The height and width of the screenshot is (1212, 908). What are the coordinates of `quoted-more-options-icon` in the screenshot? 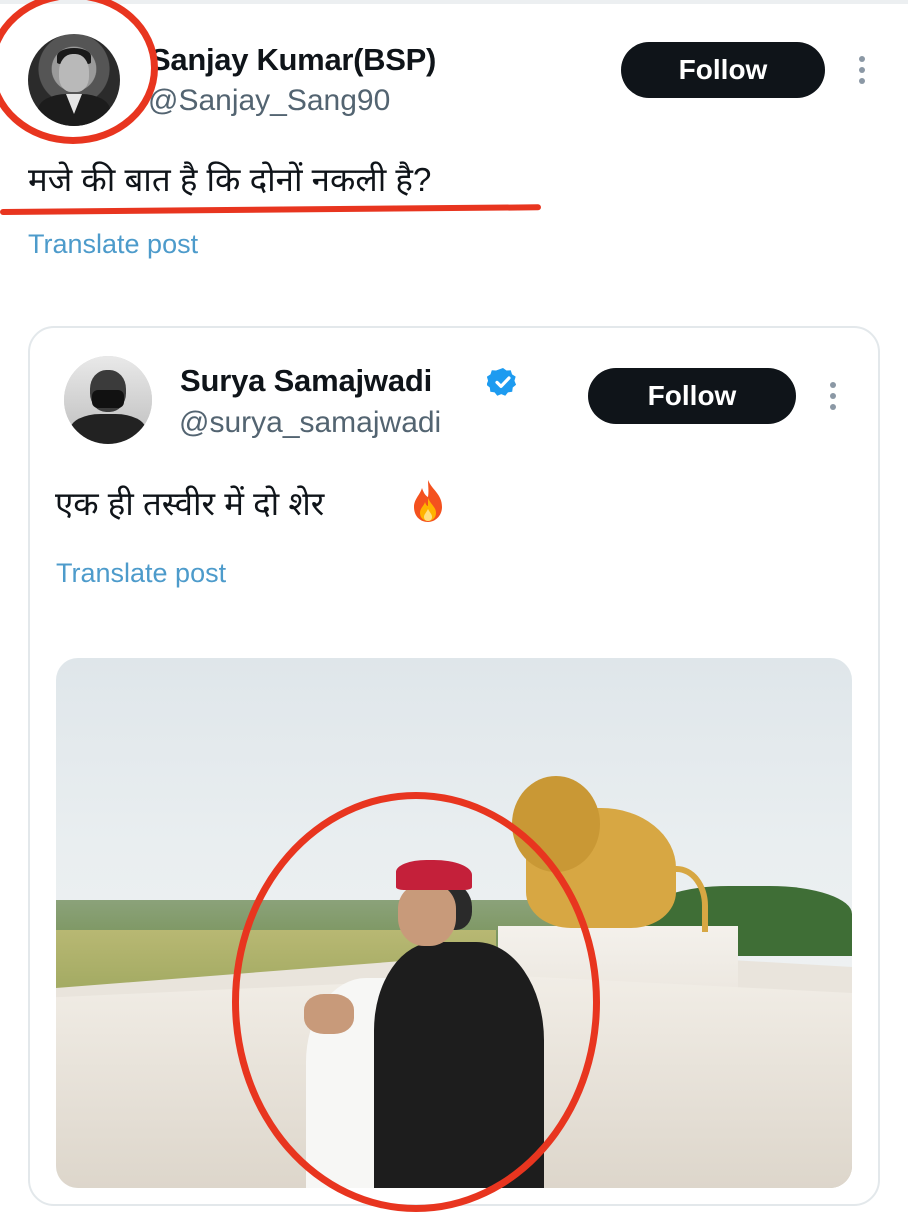 It's located at (833, 396).